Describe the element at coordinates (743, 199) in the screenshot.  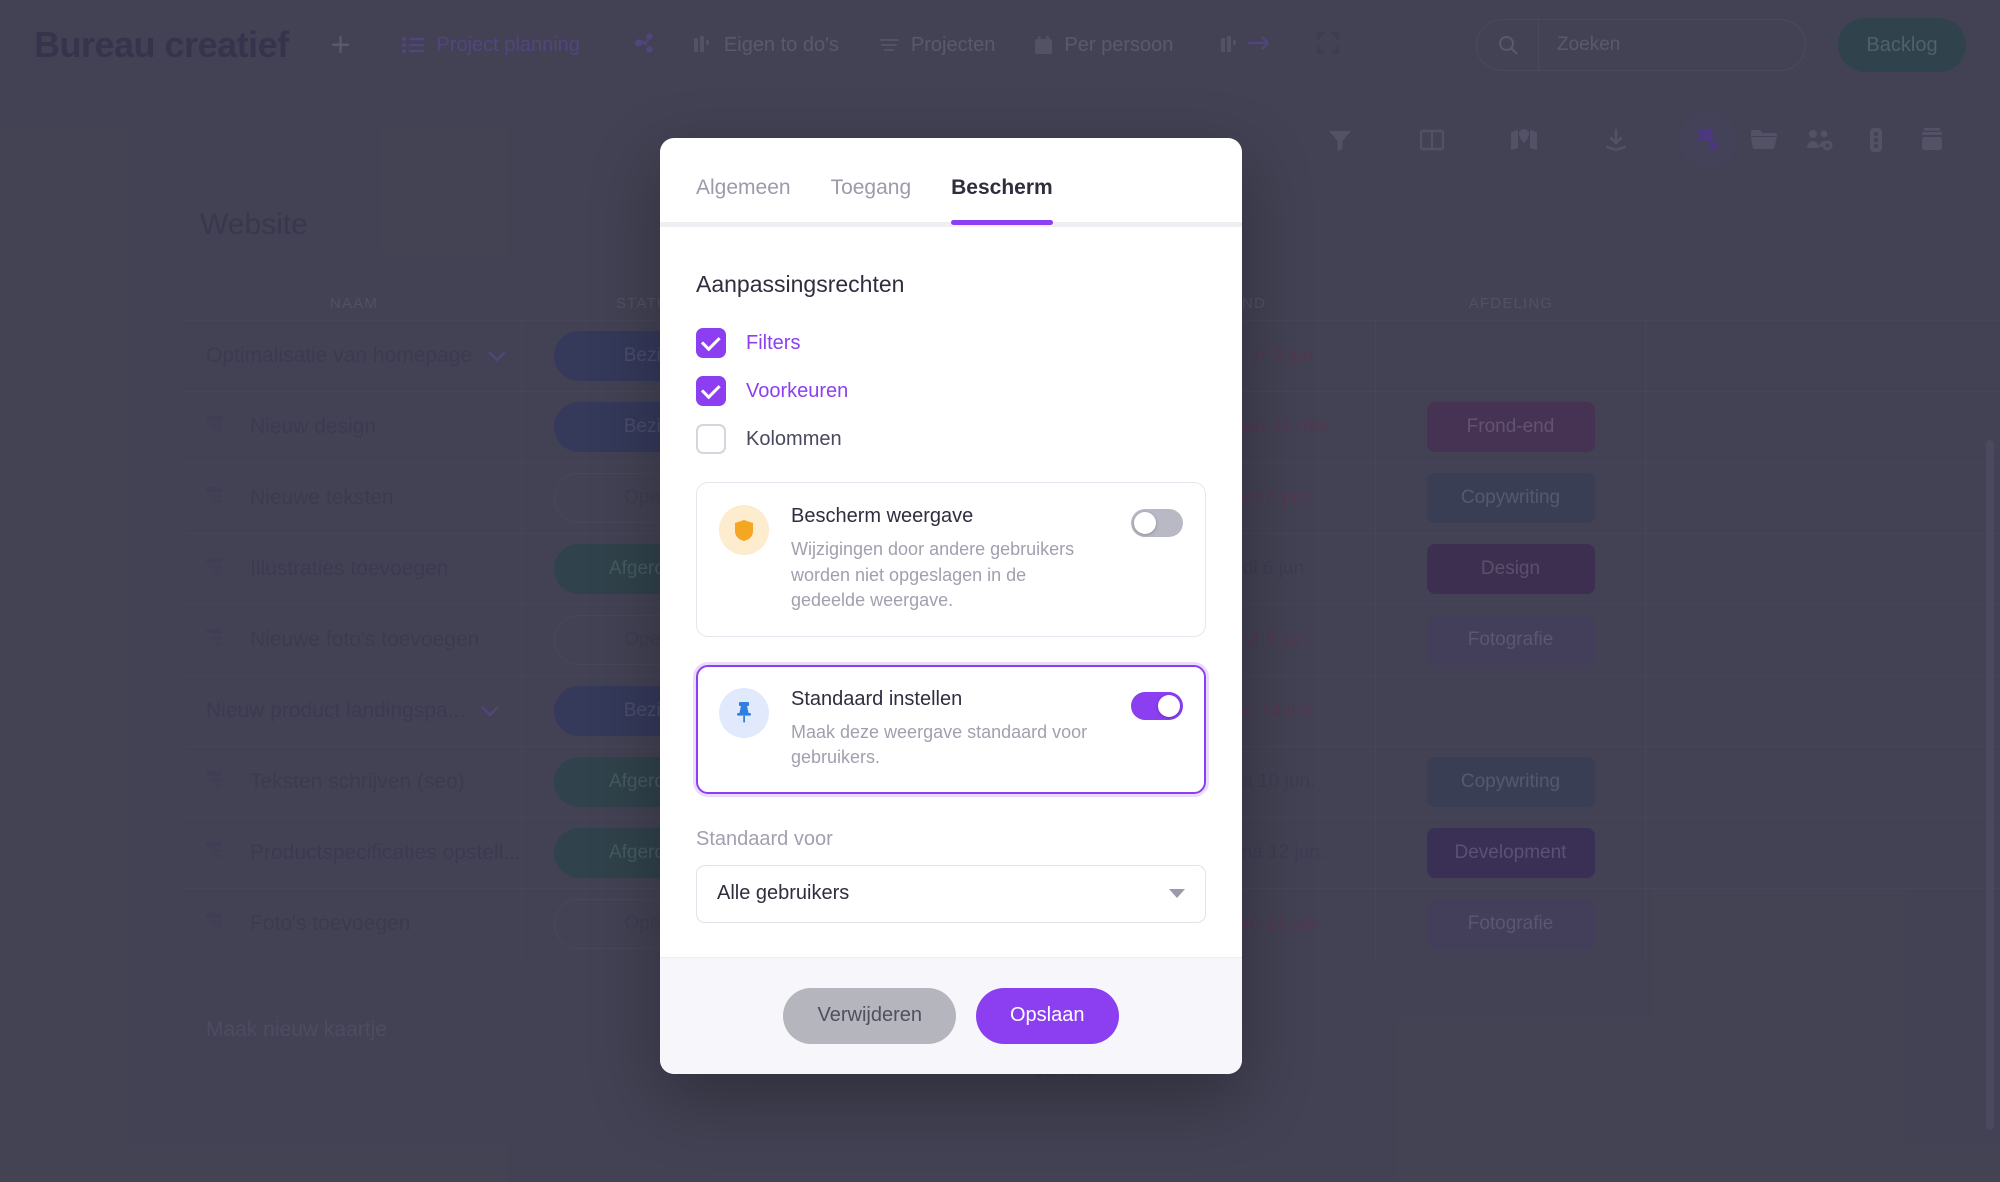
I see `tab-algemeen: Algemeen` at that location.